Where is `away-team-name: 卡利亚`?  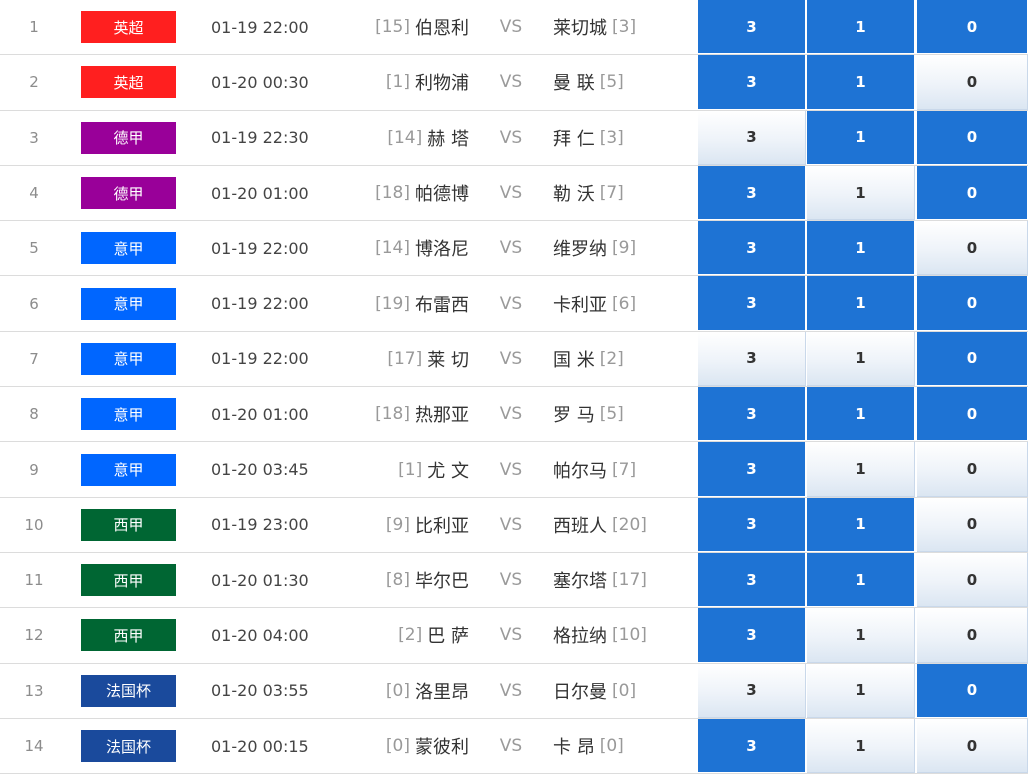
away-team-name: 卡利亚 is located at coordinates (580, 305).